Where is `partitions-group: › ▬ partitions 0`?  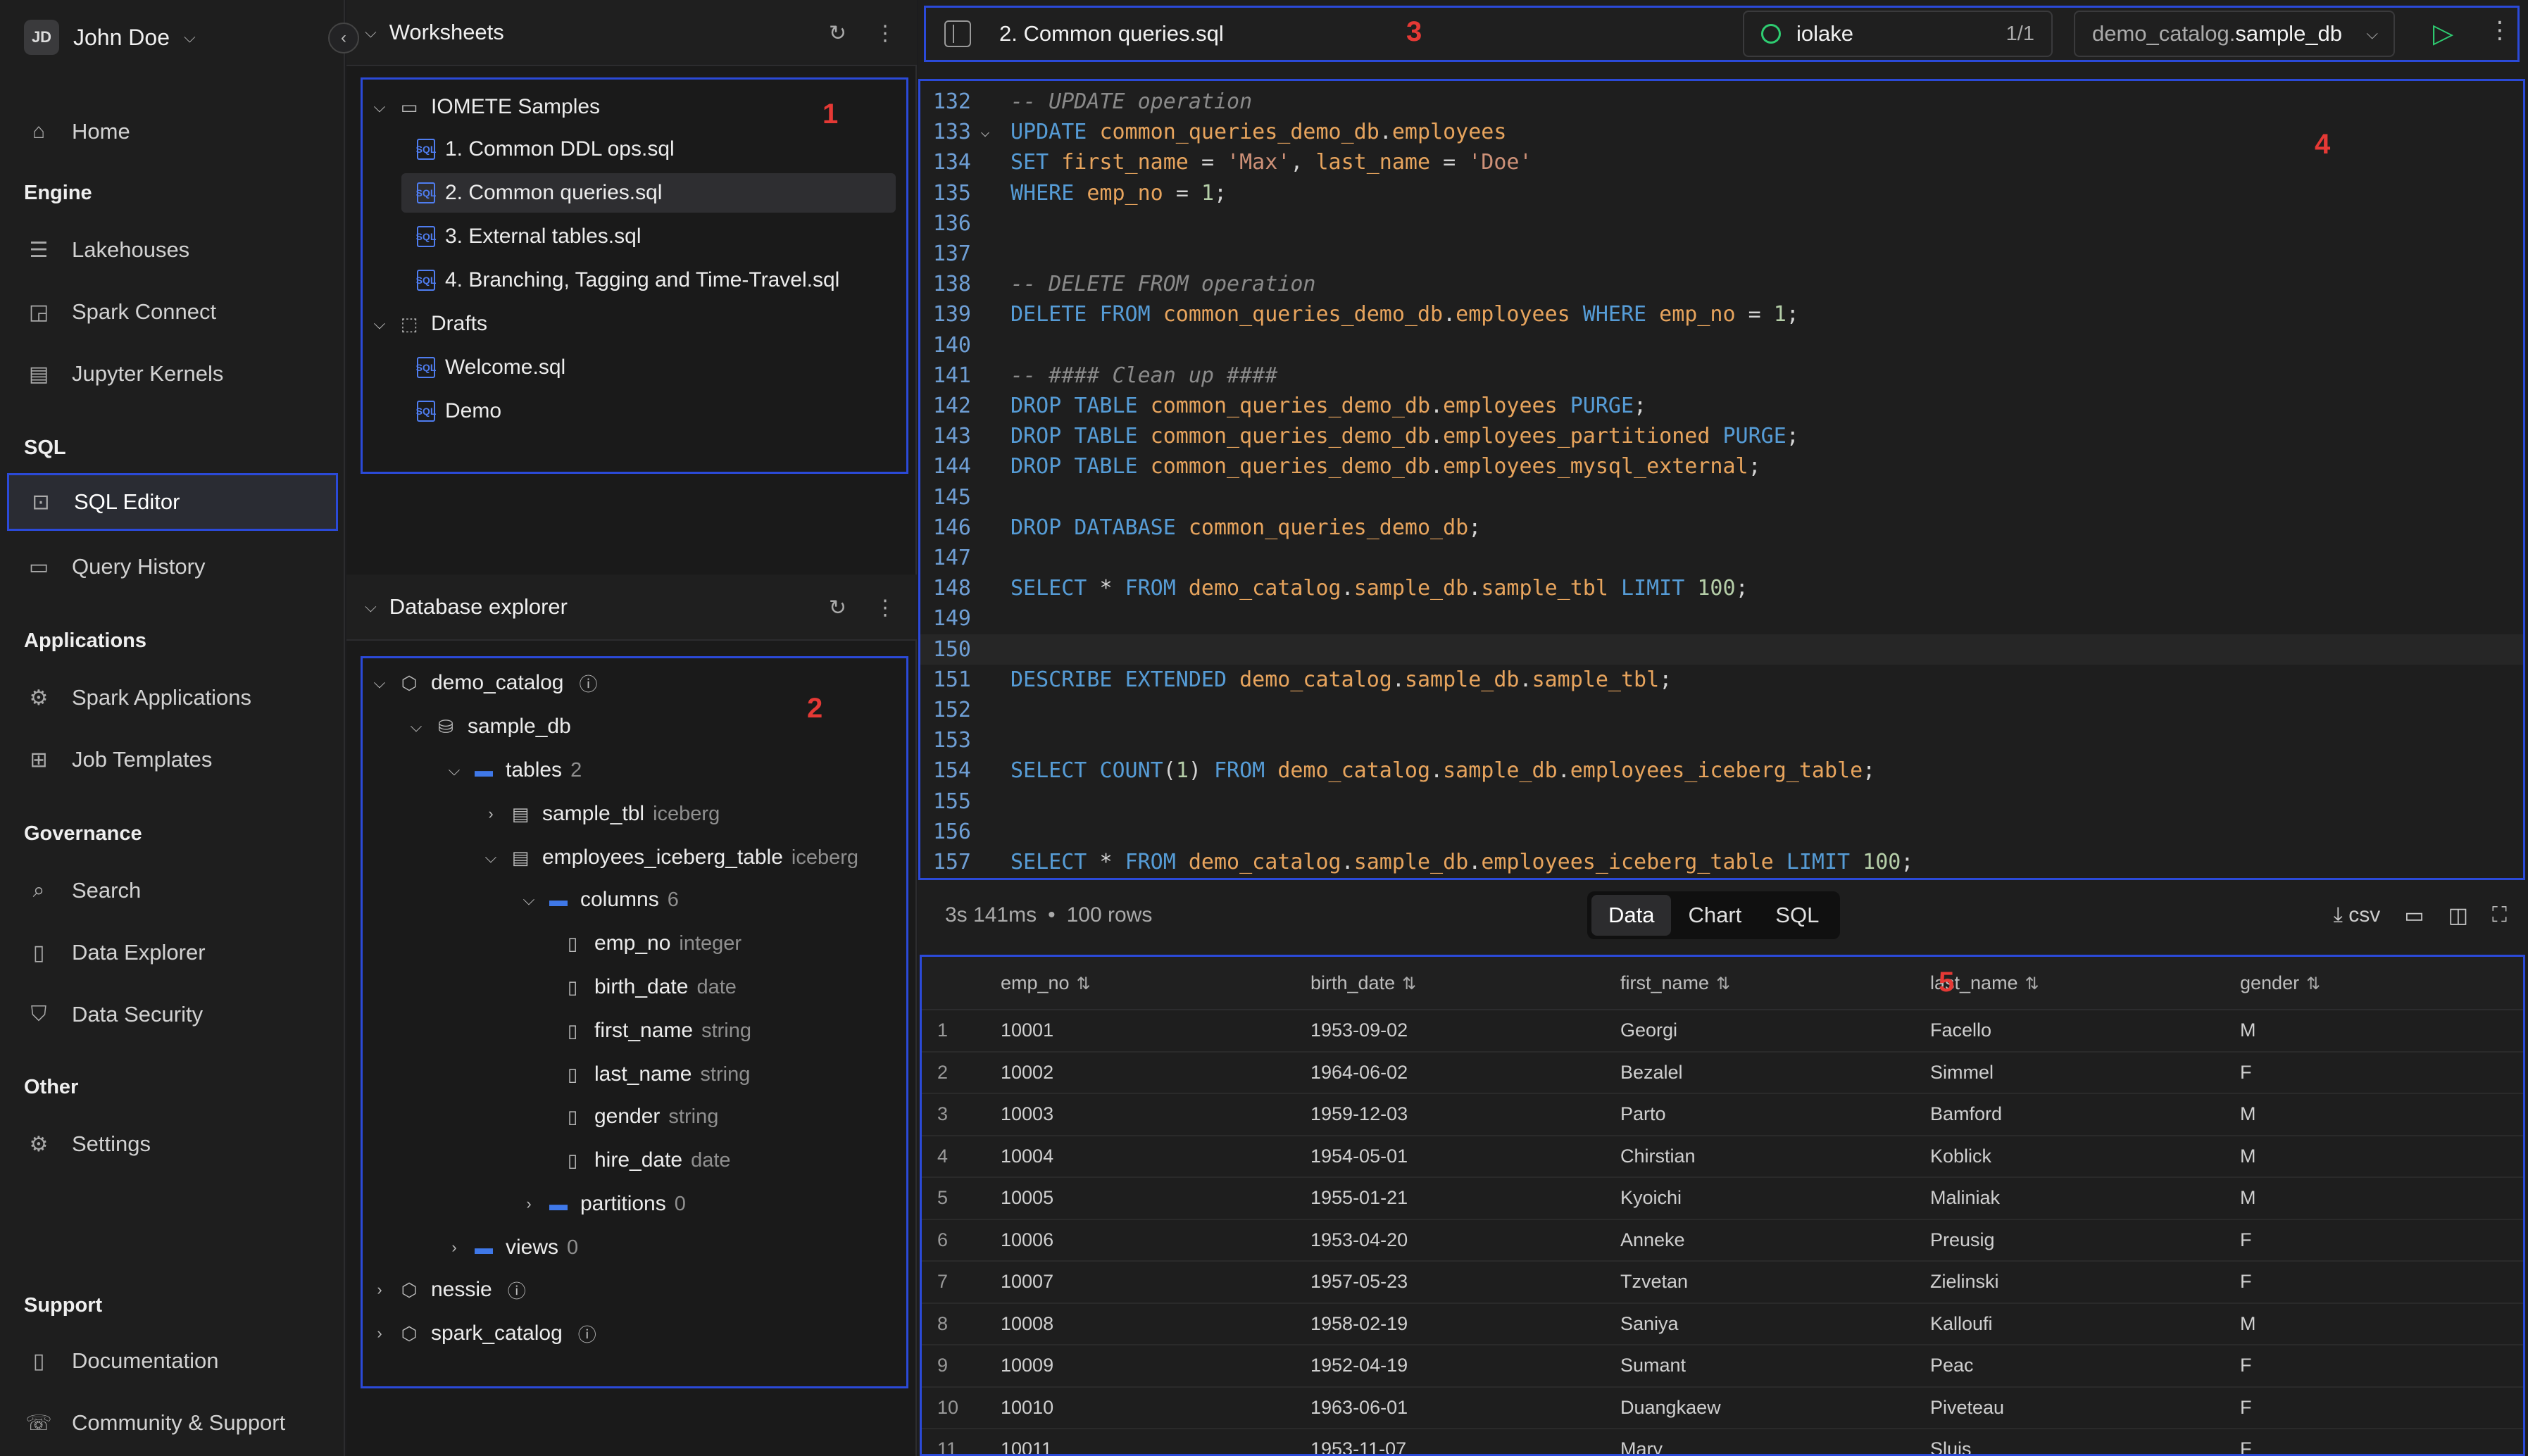
partitions-group: › ▬ partitions 0 is located at coordinates (602, 1204).